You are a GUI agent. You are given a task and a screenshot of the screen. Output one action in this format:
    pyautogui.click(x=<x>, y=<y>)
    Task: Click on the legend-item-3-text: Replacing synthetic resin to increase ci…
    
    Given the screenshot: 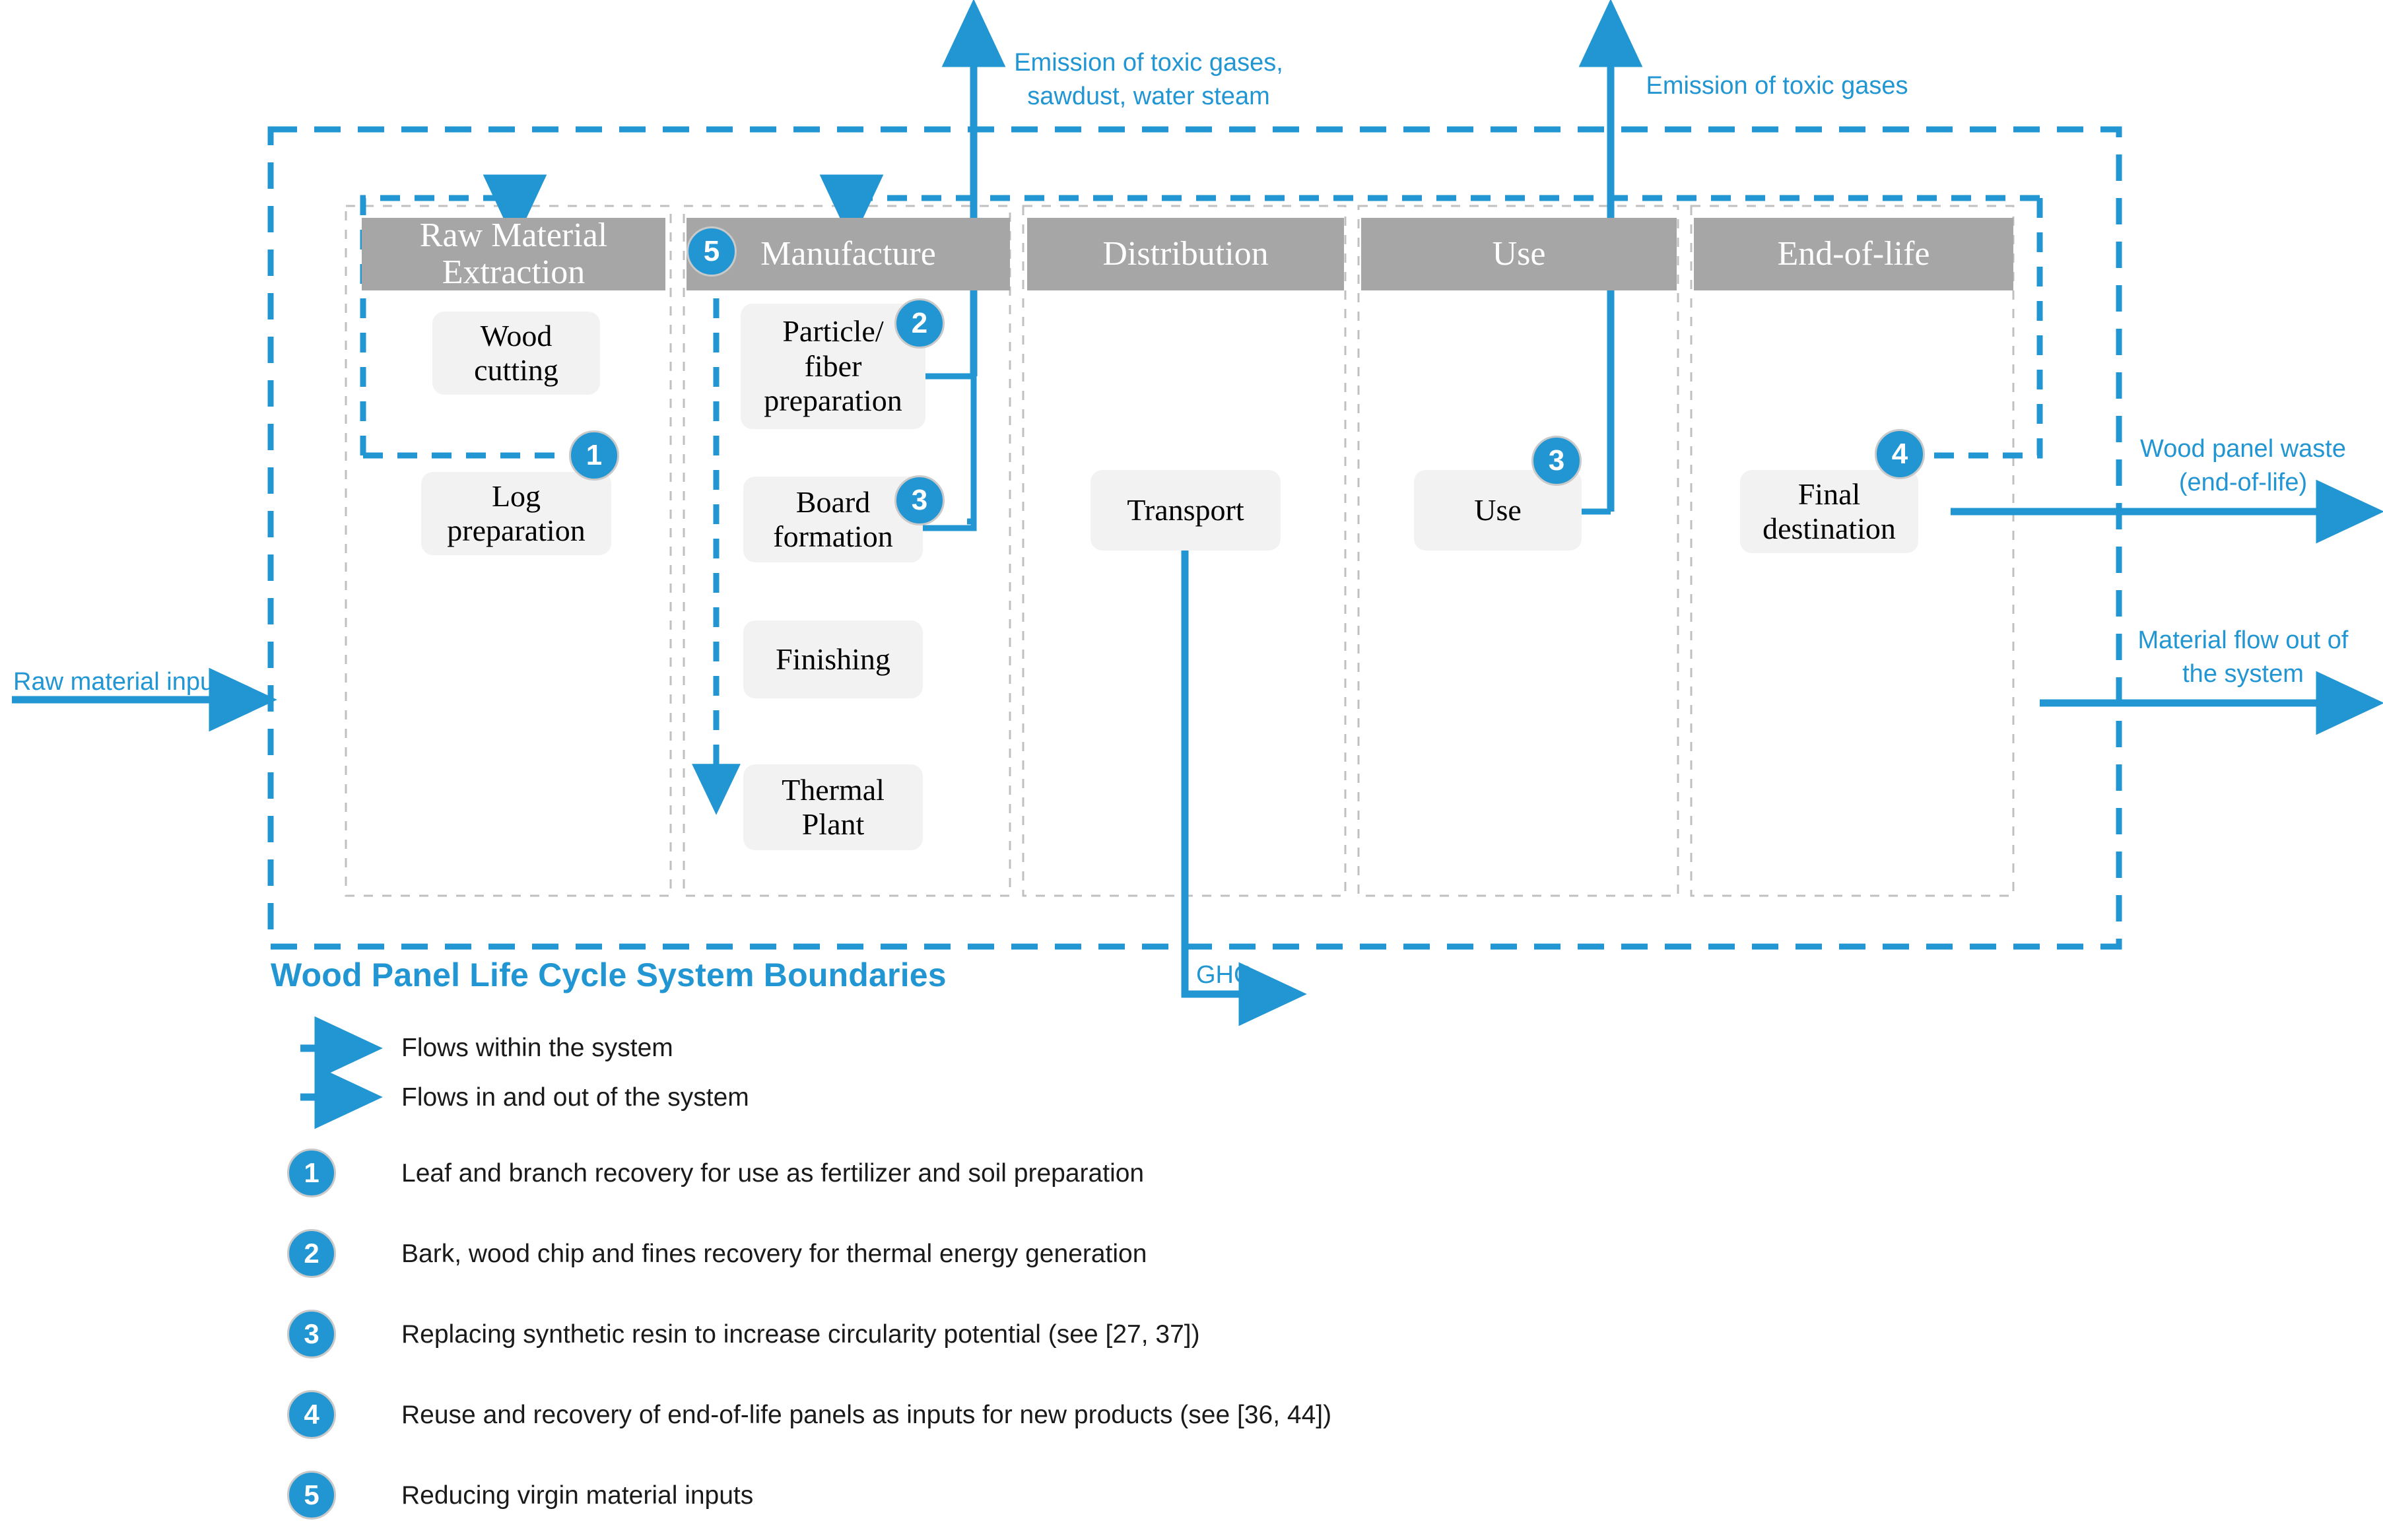 What is the action you would take?
    pyautogui.click(x=801, y=1335)
    